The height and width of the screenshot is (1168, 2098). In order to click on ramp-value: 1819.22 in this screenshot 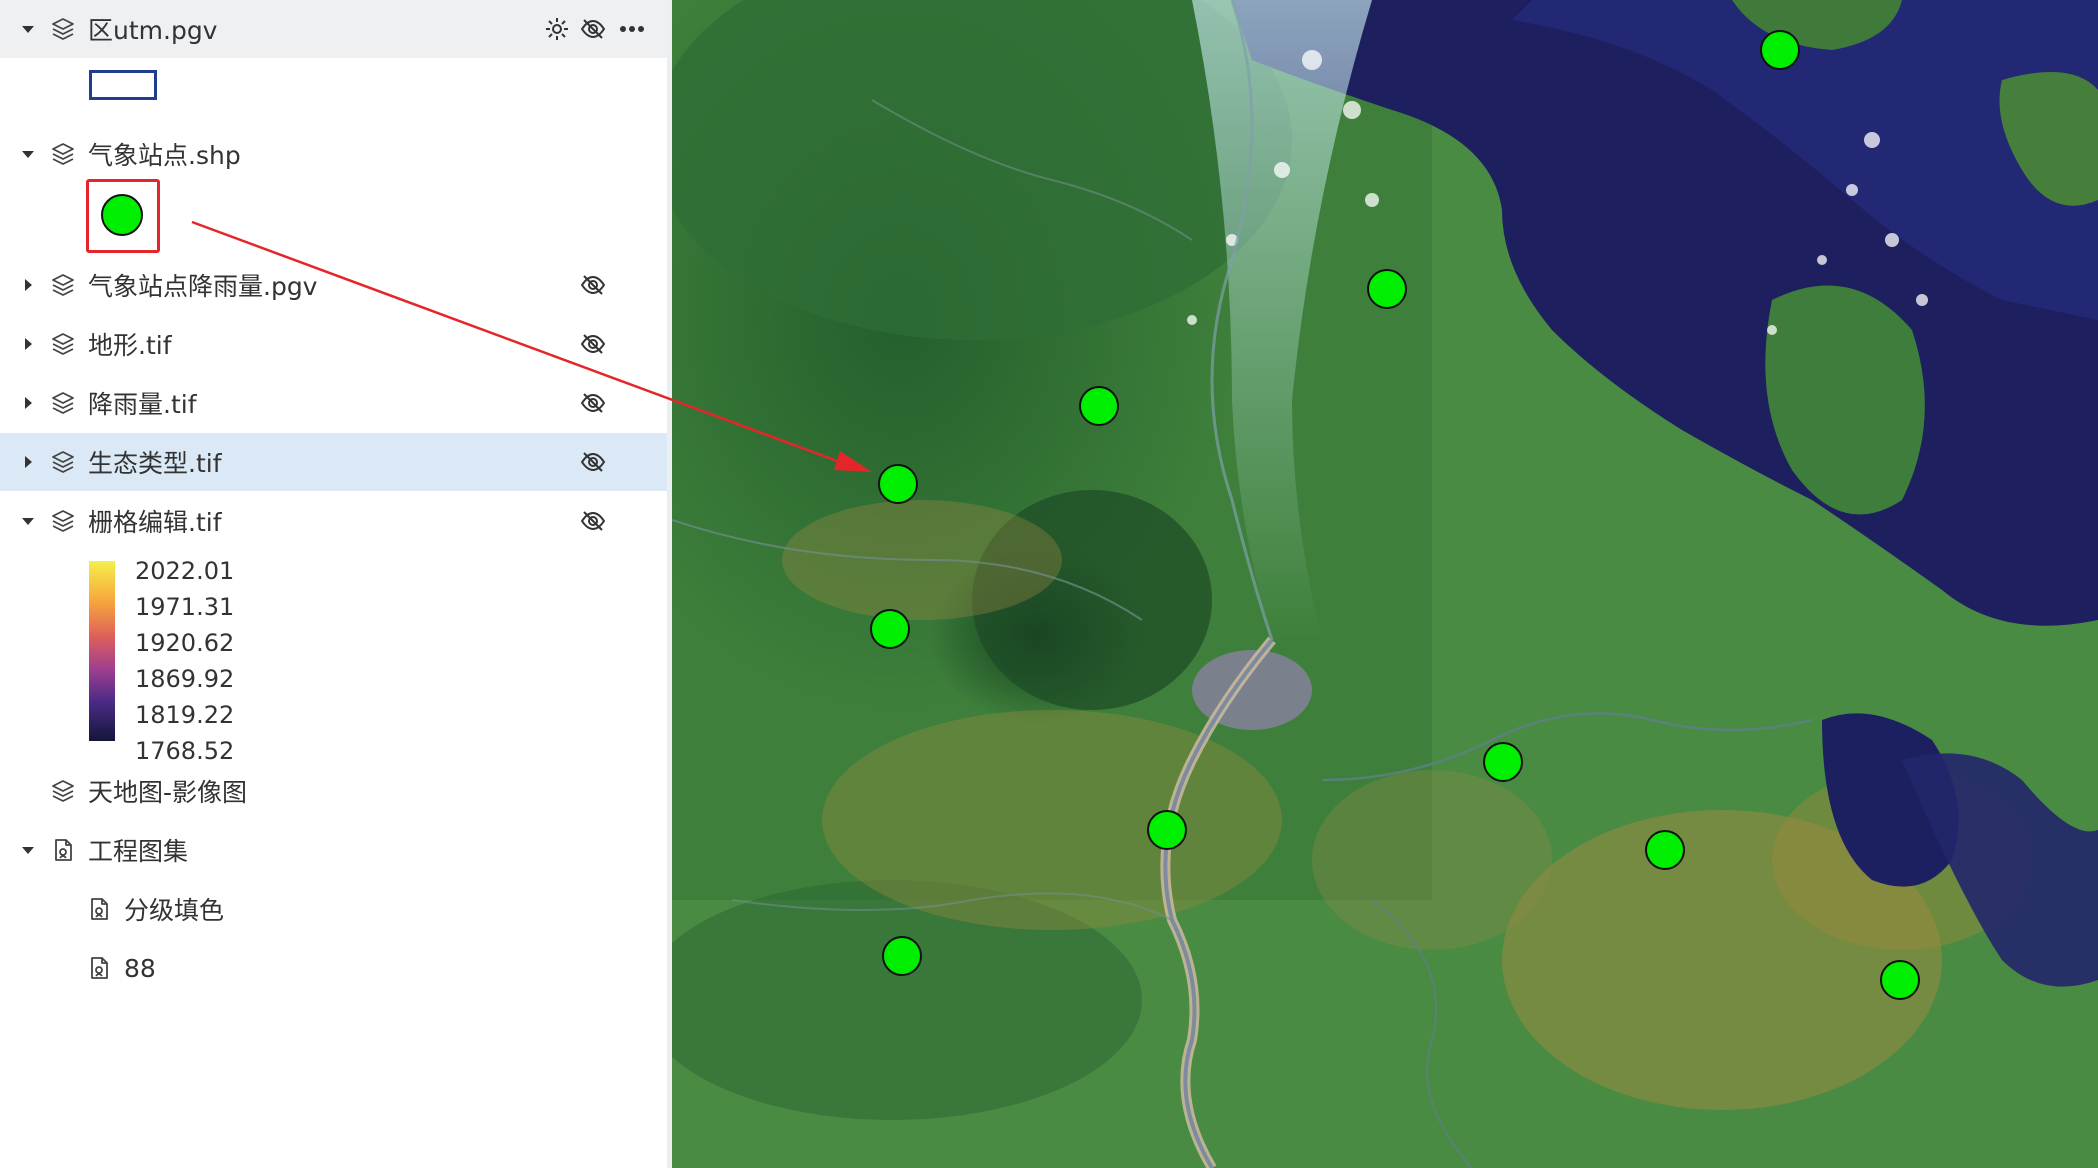, I will do `click(185, 715)`.